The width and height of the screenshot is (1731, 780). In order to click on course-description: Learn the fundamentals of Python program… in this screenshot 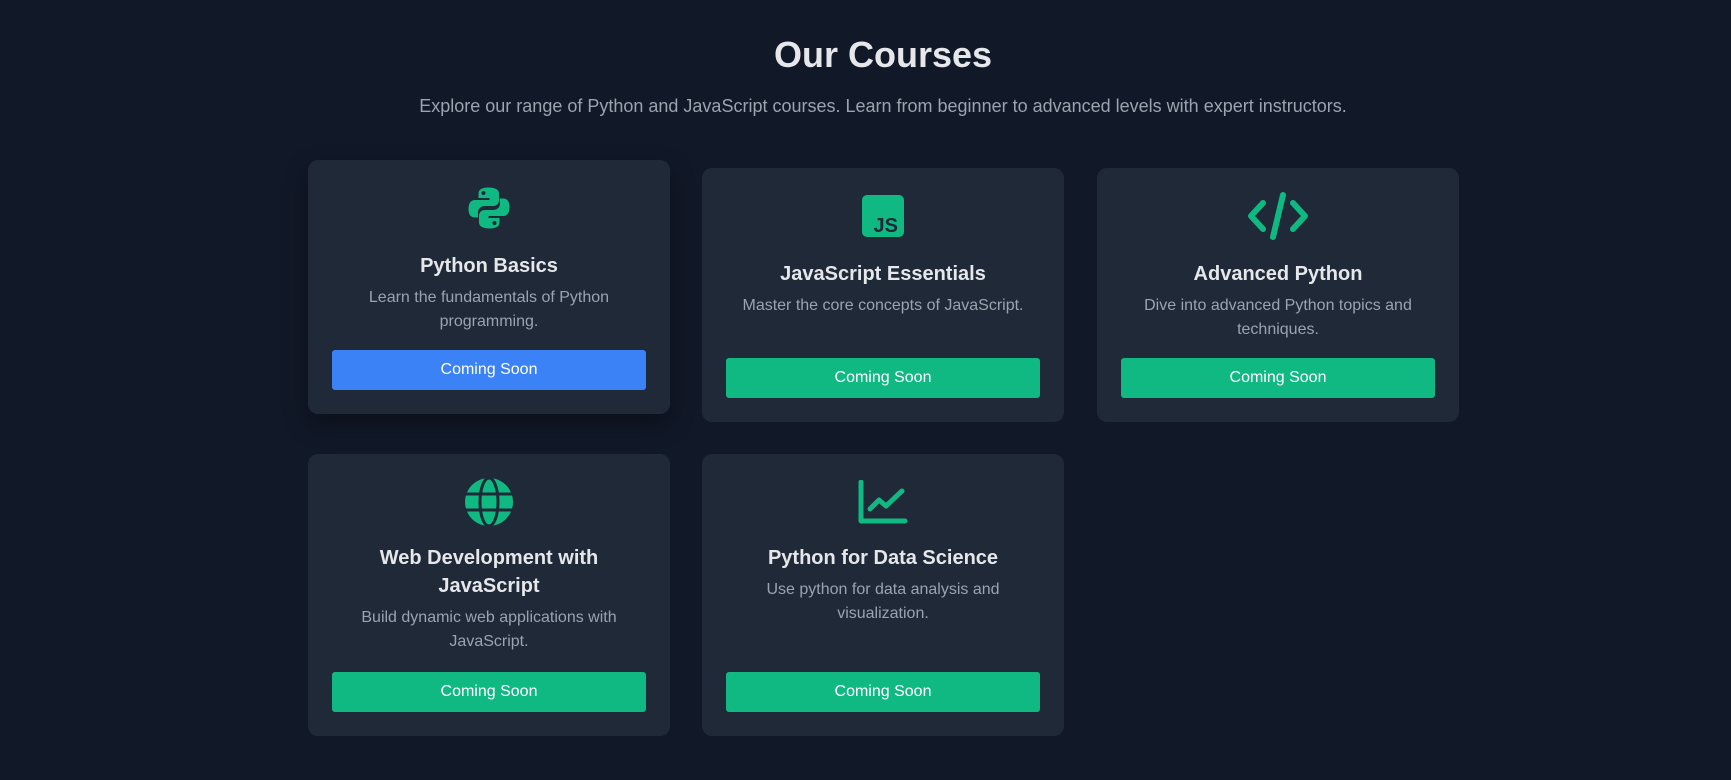, I will do `click(489, 309)`.